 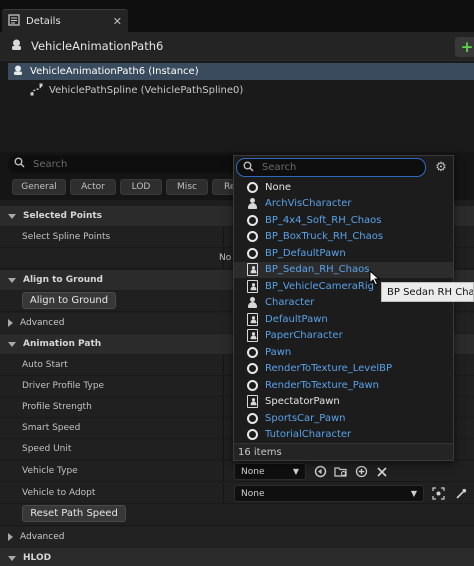 What do you see at coordinates (343, 336) in the screenshot?
I see `class-list-item: PaperCharacter` at bounding box center [343, 336].